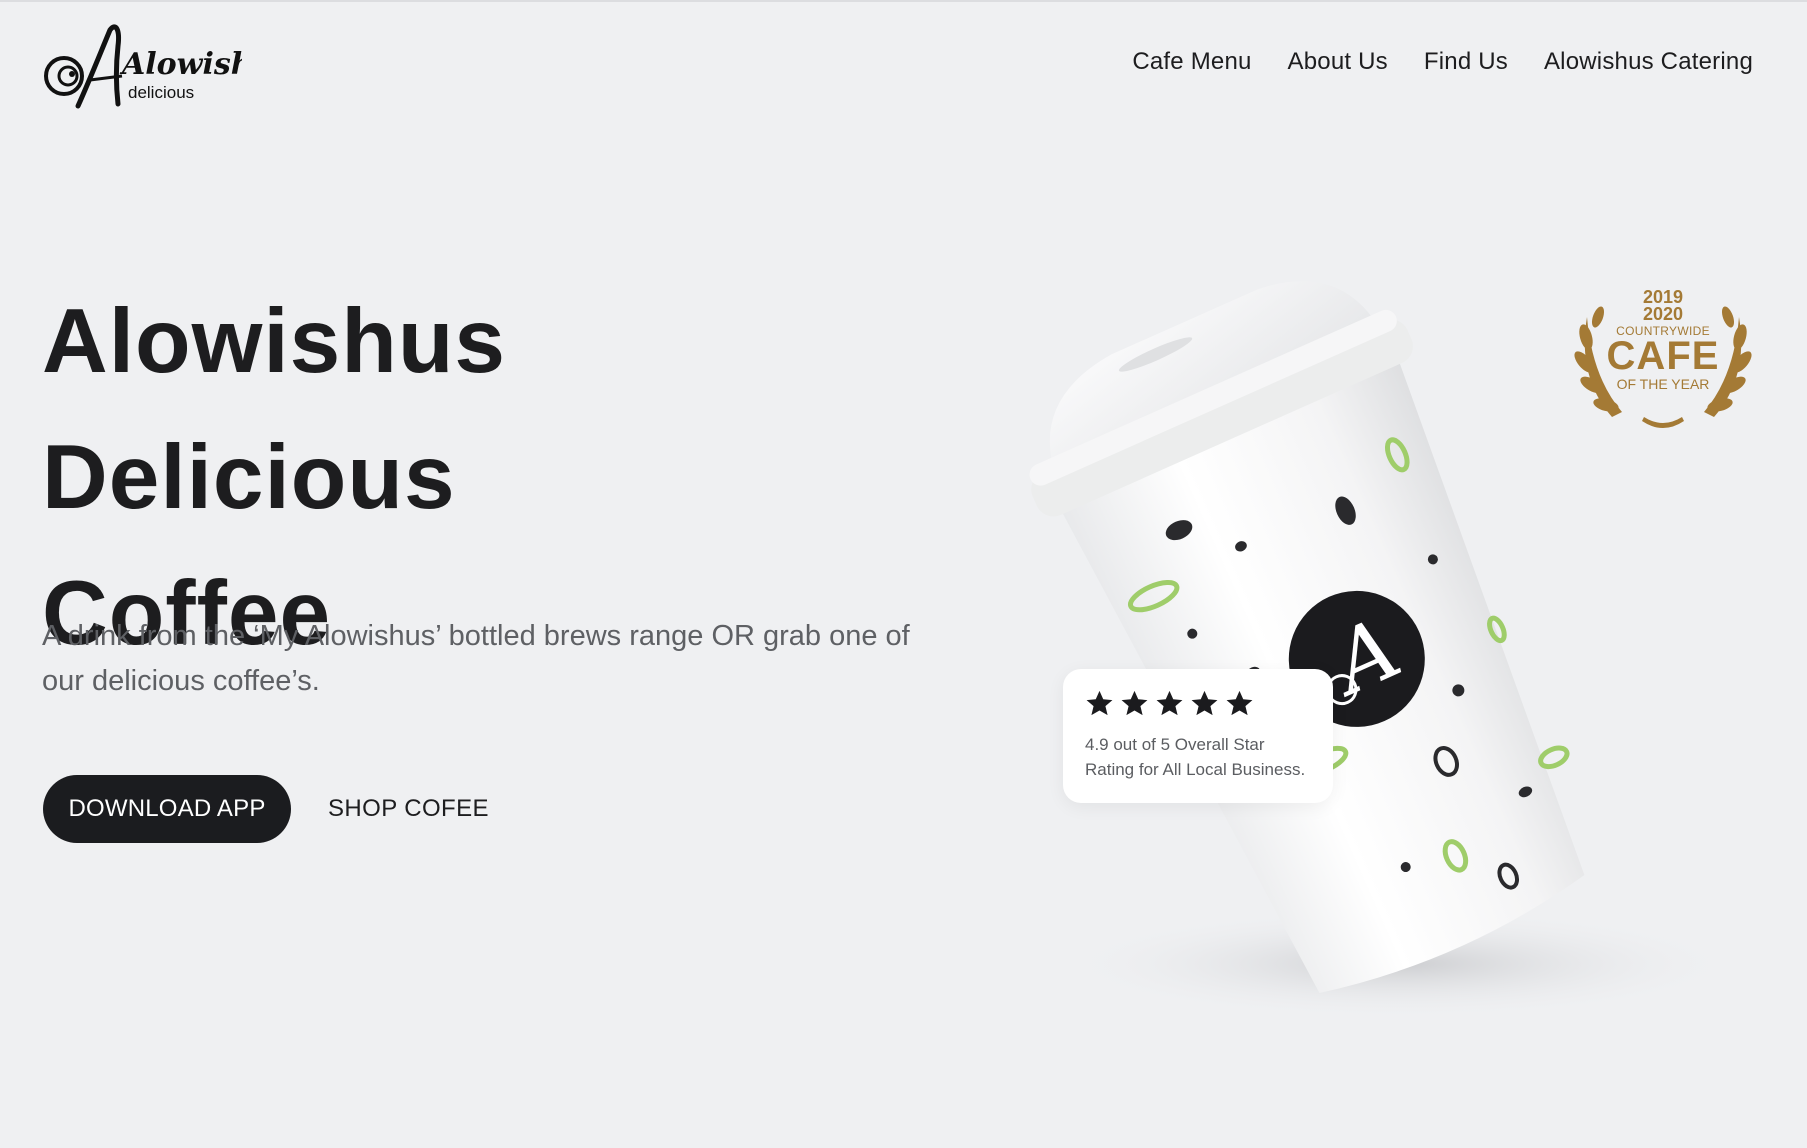 The image size is (1807, 1148). What do you see at coordinates (1663, 356) in the screenshot?
I see `award-label-main: CAFE` at bounding box center [1663, 356].